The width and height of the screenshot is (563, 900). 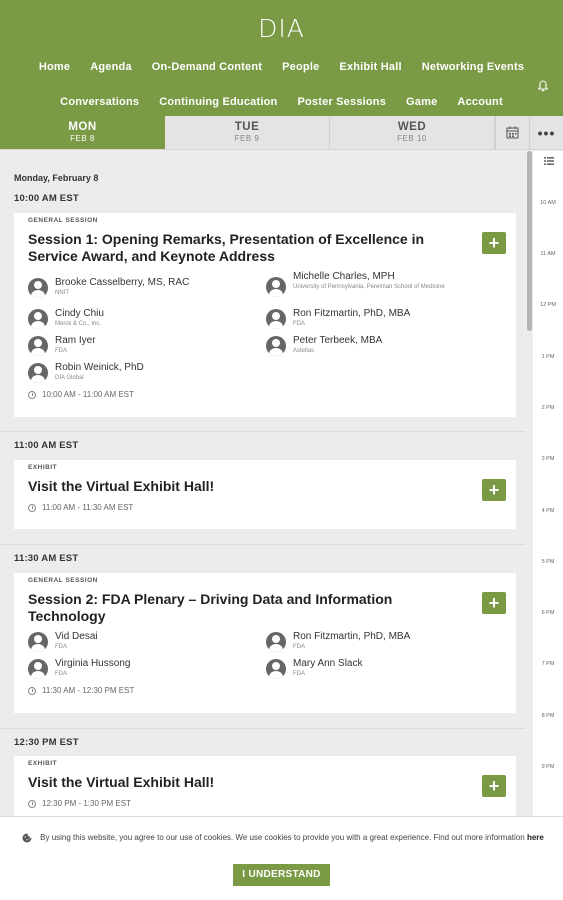 What do you see at coordinates (76, 636) in the screenshot?
I see `speaker-name: Vid Desai` at bounding box center [76, 636].